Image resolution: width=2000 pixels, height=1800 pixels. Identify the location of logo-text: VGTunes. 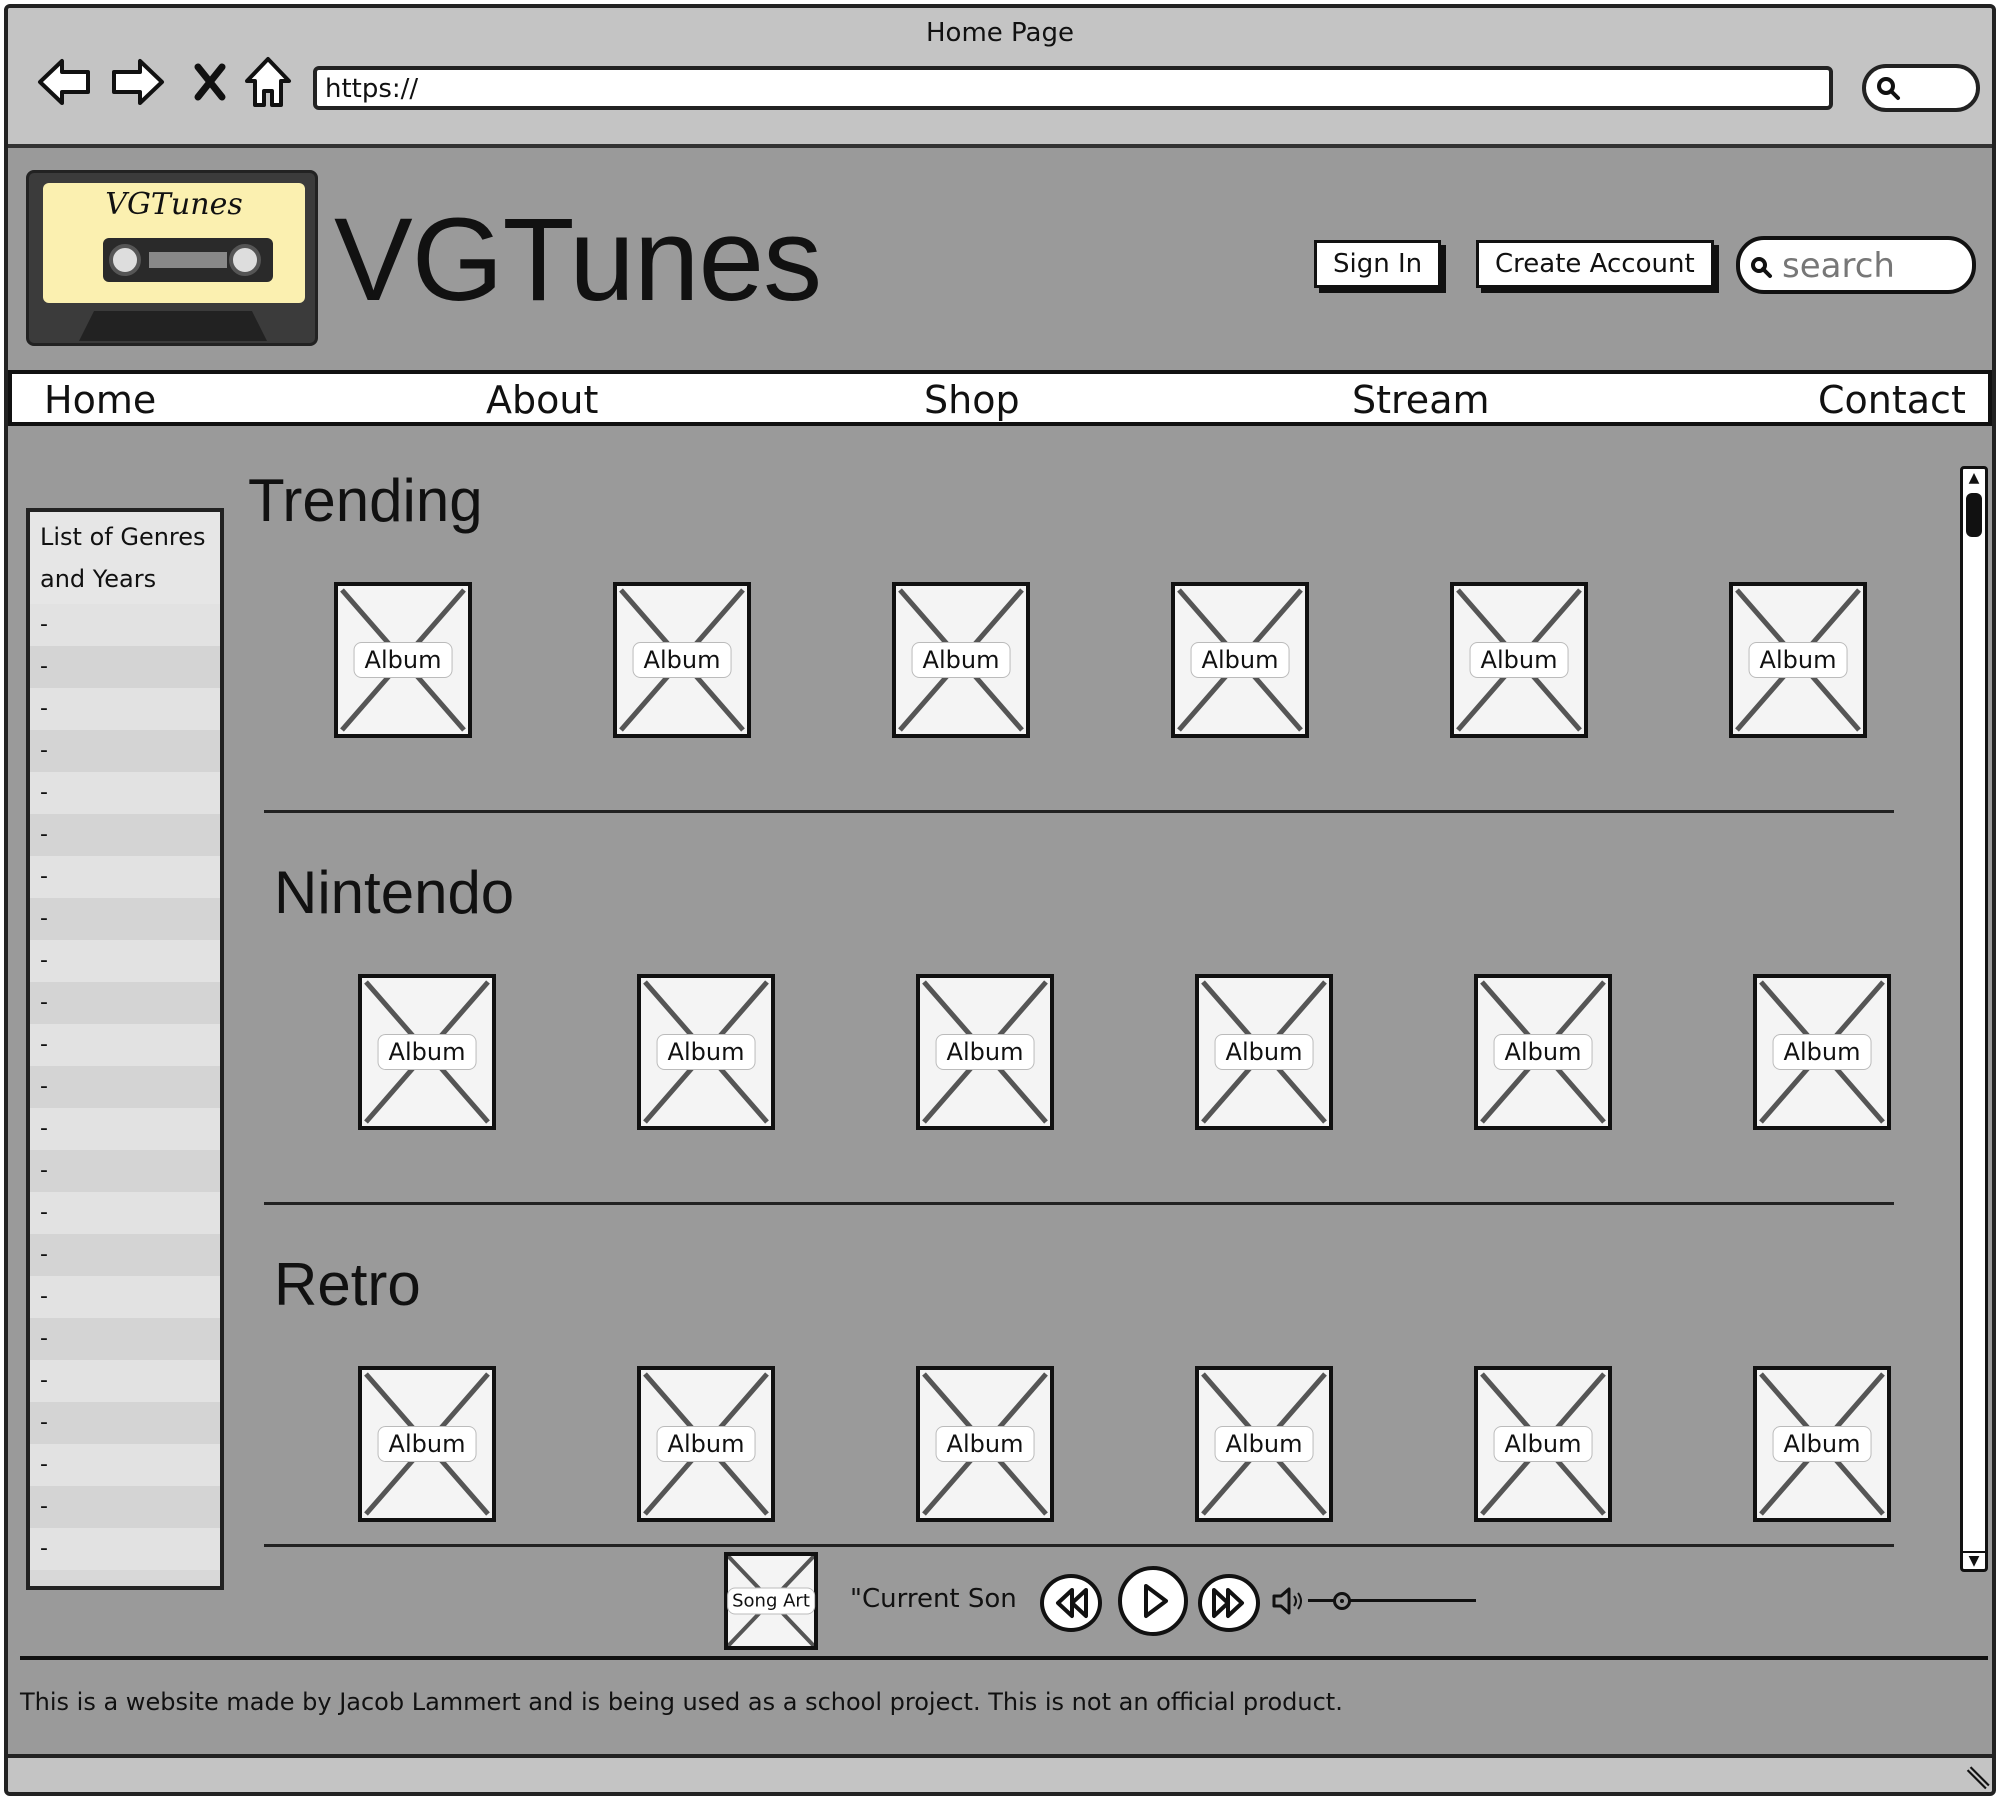
(174, 204).